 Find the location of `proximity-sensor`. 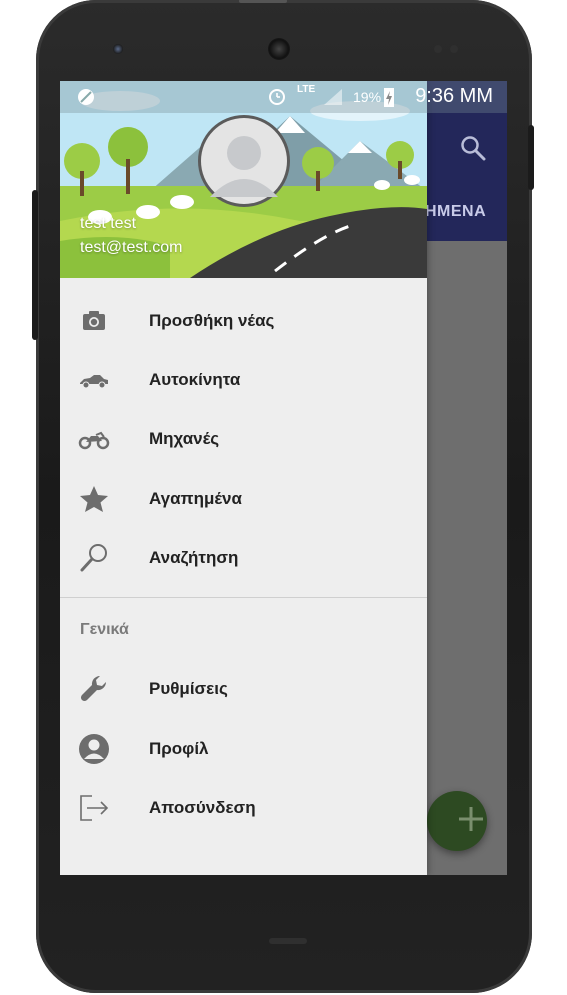

proximity-sensor is located at coordinates (118, 49).